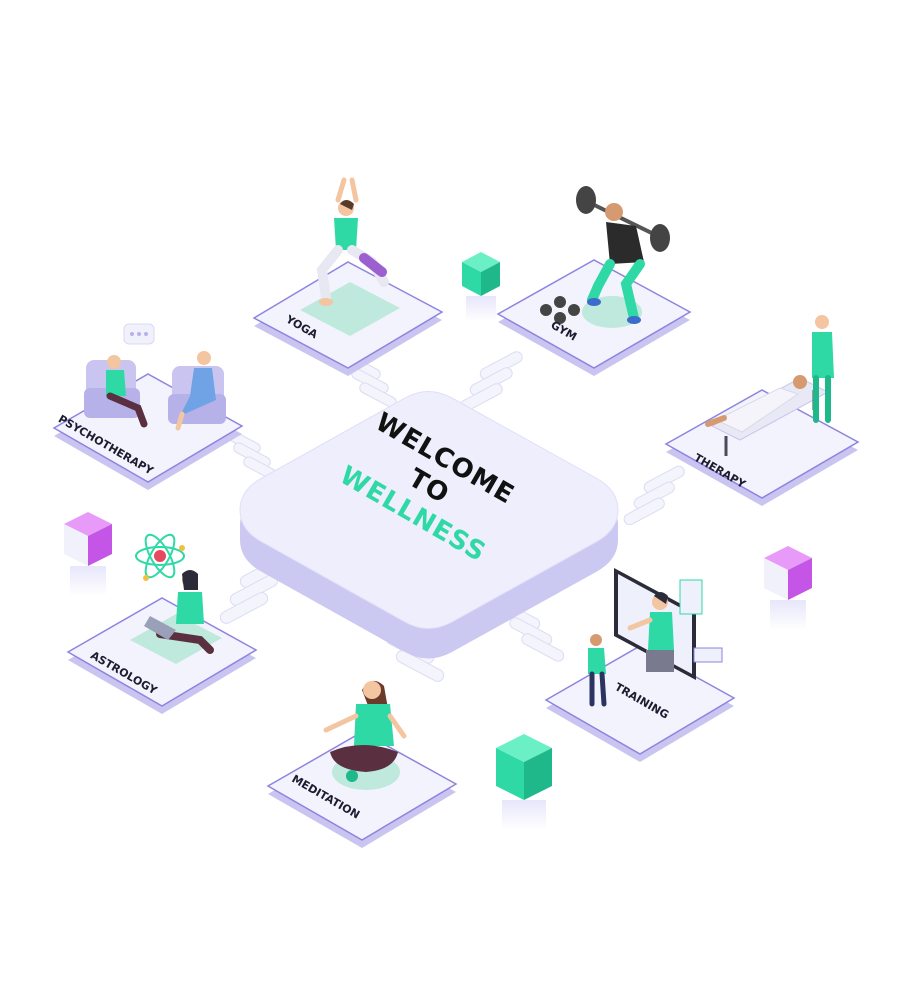 The height and width of the screenshot is (988, 910). Describe the element at coordinates (762, 410) in the screenshot. I see `tile-therapy: THERAPY` at that location.